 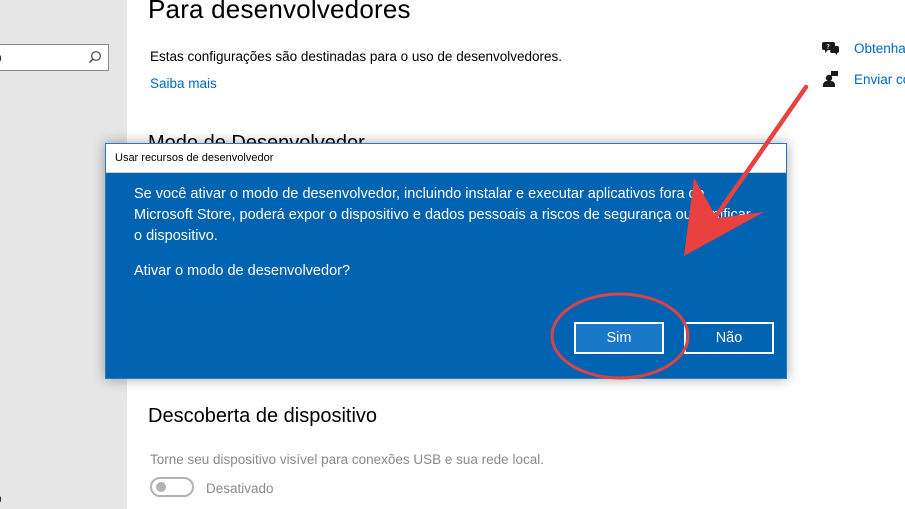 I want to click on dialog-question: Ativar o modo de desenvolvedor?, so click(x=242, y=271).